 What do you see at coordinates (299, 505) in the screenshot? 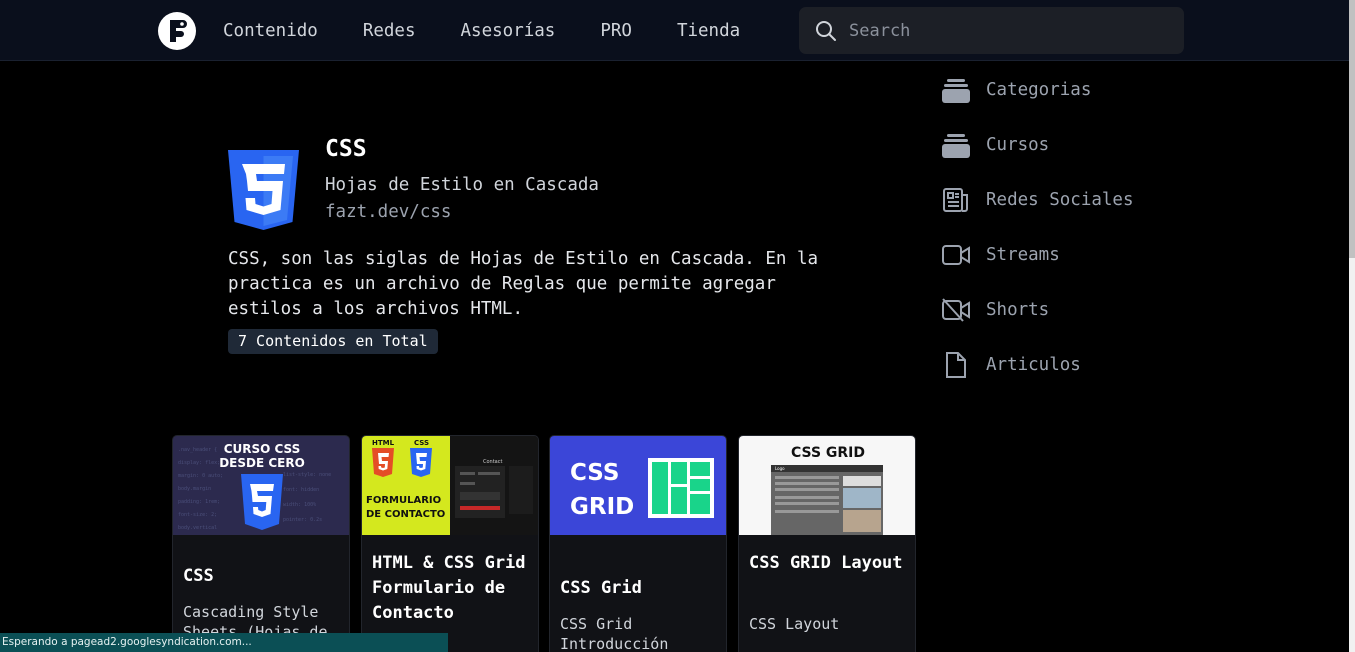
I see `svg-text: width: 100%` at bounding box center [299, 505].